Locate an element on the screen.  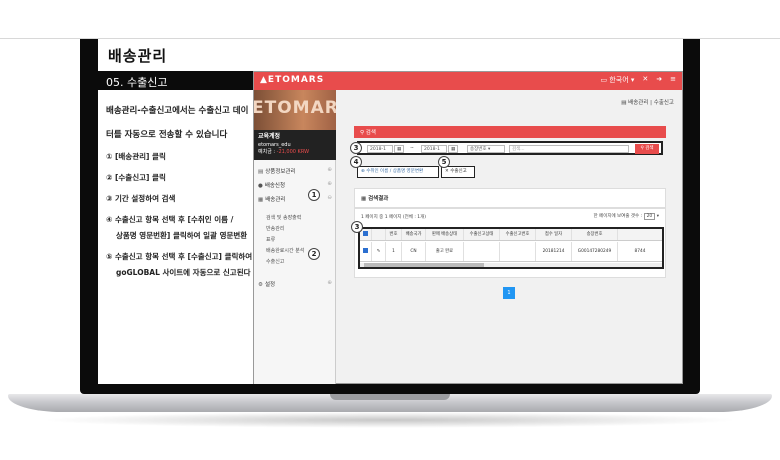
section-header: 05. 수출신고 is located at coordinates (175, 80).